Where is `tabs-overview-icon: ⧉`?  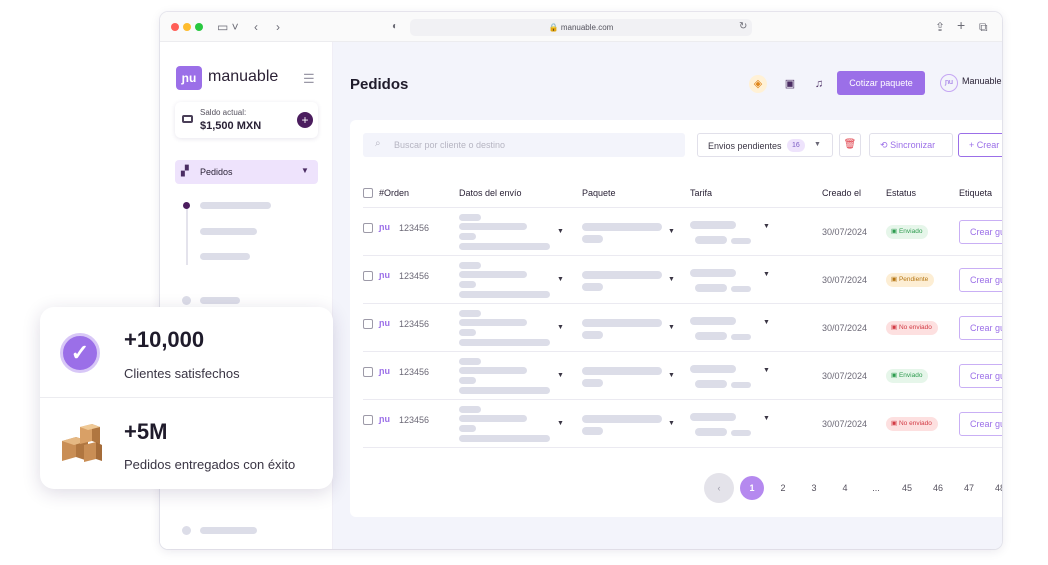
tabs-overview-icon: ⧉ is located at coordinates (983, 27).